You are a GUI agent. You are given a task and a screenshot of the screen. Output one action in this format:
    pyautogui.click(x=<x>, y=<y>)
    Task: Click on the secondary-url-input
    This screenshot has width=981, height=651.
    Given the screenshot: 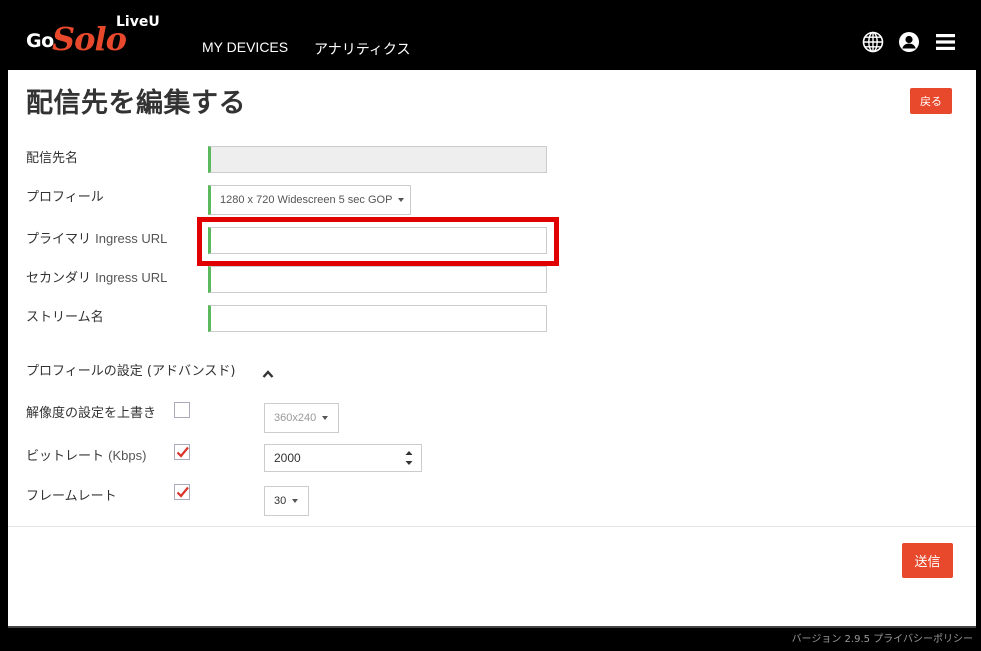 What is the action you would take?
    pyautogui.click(x=378, y=279)
    